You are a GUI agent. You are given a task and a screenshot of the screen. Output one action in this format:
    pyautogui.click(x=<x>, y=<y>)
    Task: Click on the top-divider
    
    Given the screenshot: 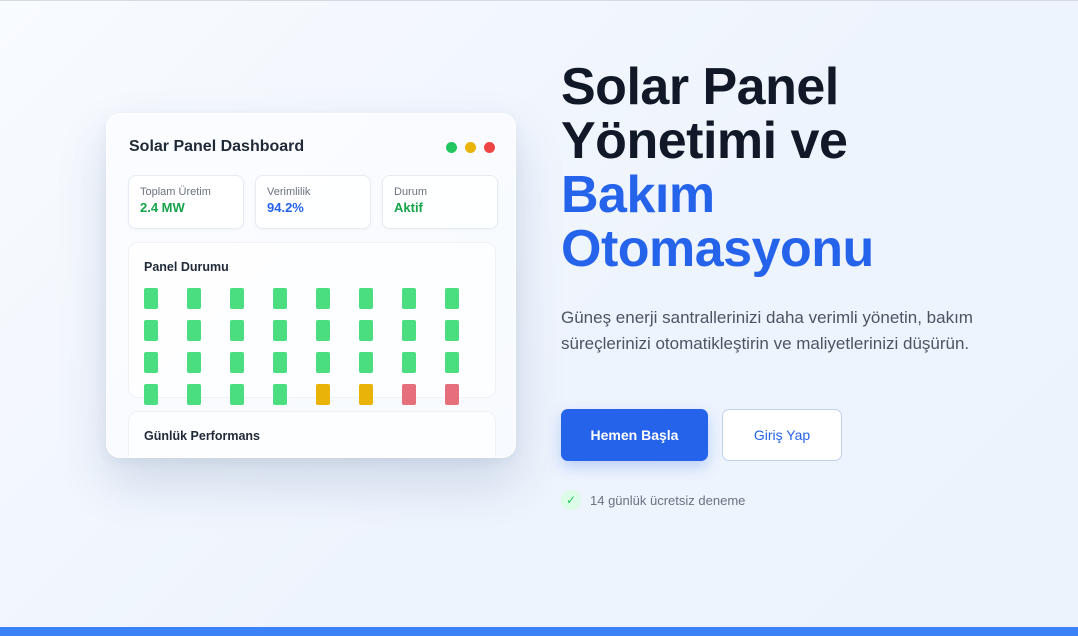 What is the action you would take?
    pyautogui.click(x=539, y=0)
    